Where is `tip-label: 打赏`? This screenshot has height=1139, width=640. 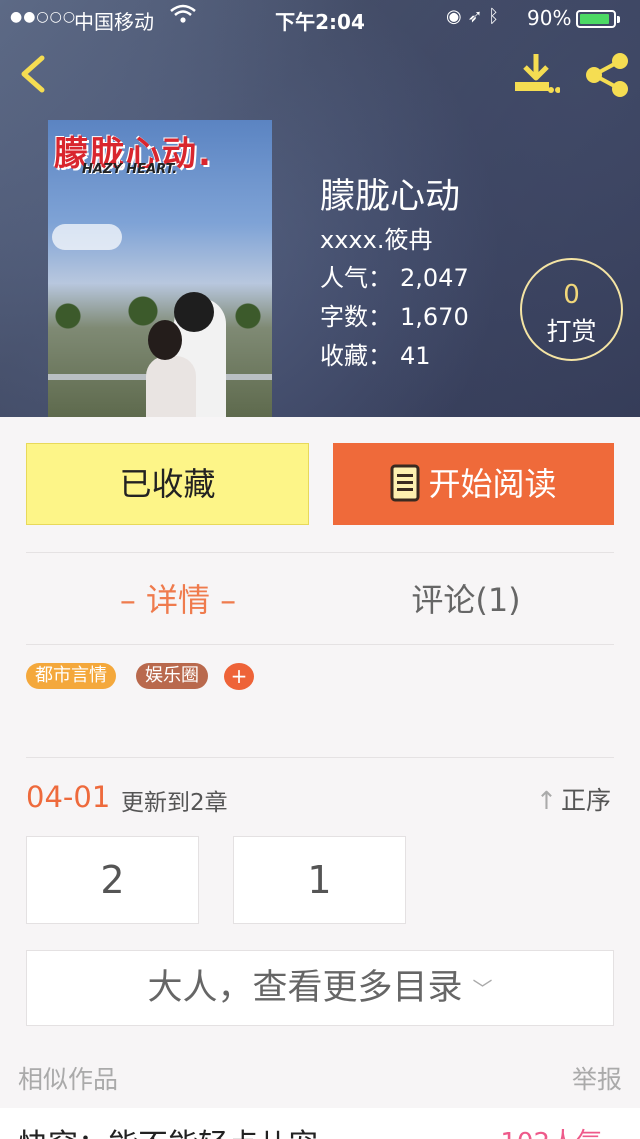 tip-label: 打赏 is located at coordinates (571, 331).